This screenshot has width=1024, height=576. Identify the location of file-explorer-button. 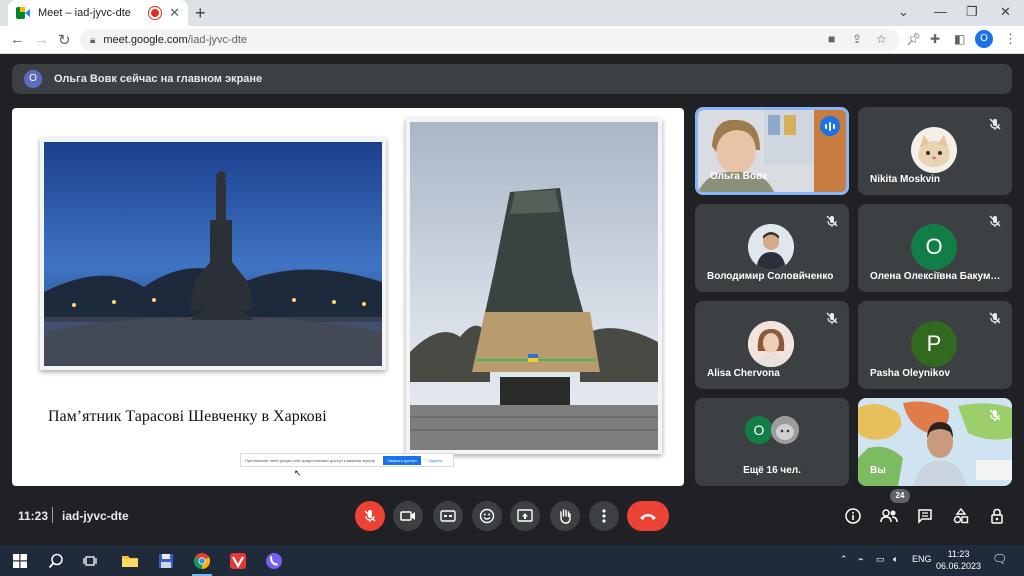
(130, 561).